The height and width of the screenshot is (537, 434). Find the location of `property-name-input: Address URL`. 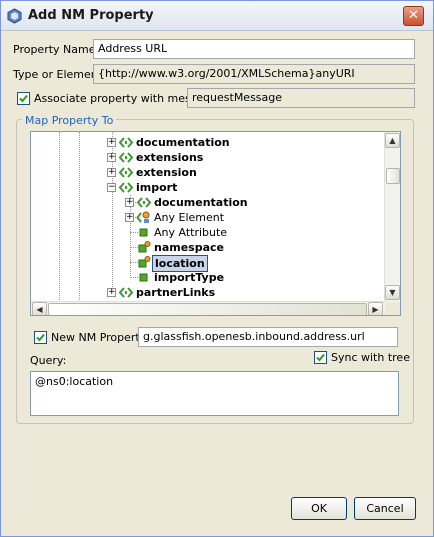

property-name-input: Address URL is located at coordinates (254, 49).